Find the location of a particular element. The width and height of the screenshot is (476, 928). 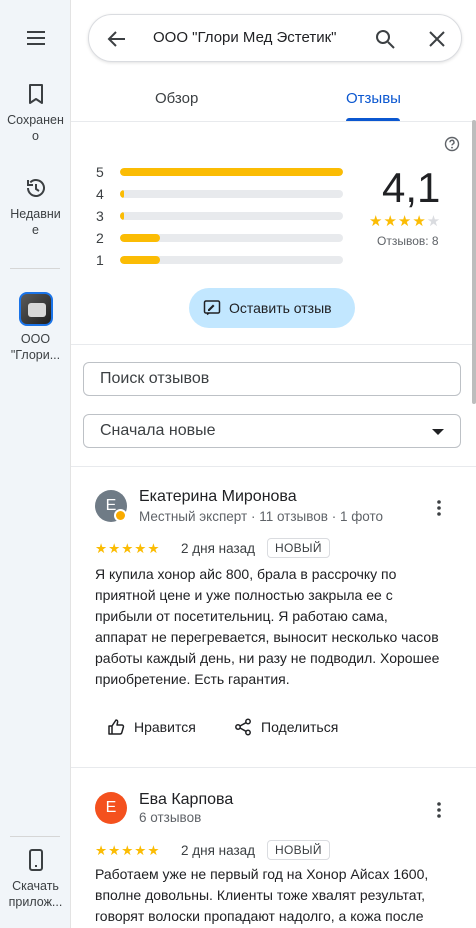

scrollbar is located at coordinates (474, 262).